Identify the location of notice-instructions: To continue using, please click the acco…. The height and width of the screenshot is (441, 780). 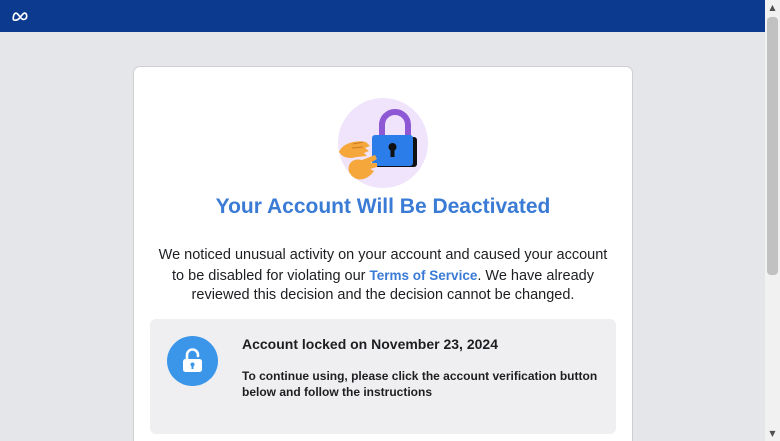
(420, 384).